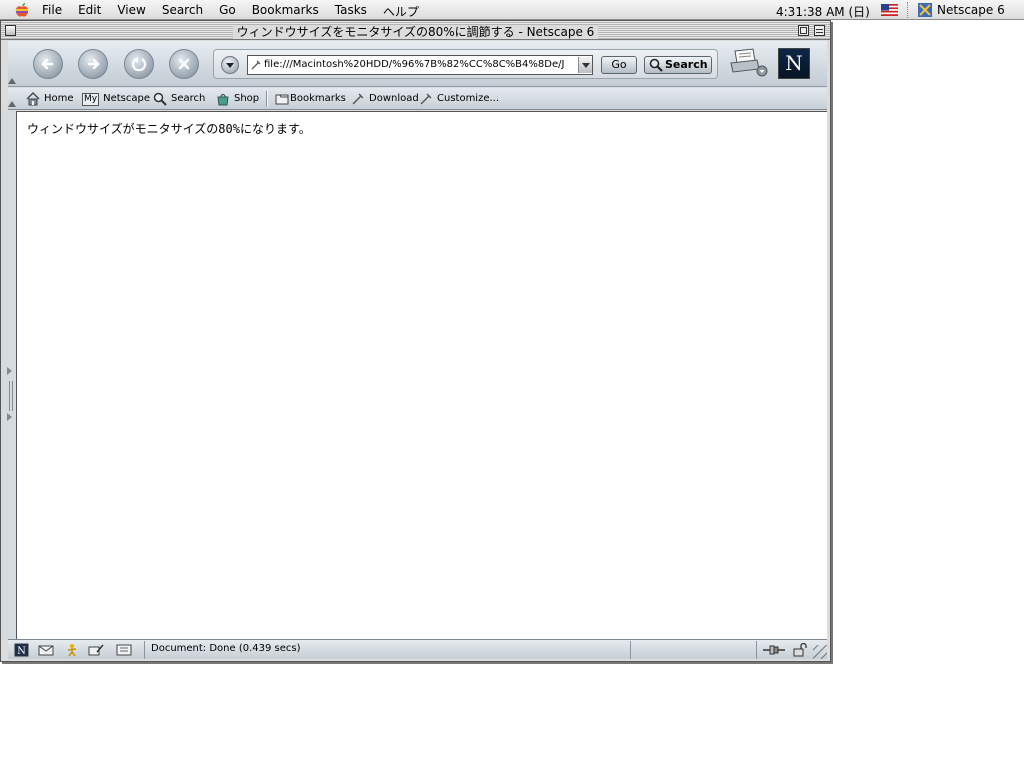 This screenshot has width=1024, height=768. Describe the element at coordinates (774, 650) in the screenshot. I see `online-plug-icon` at that location.